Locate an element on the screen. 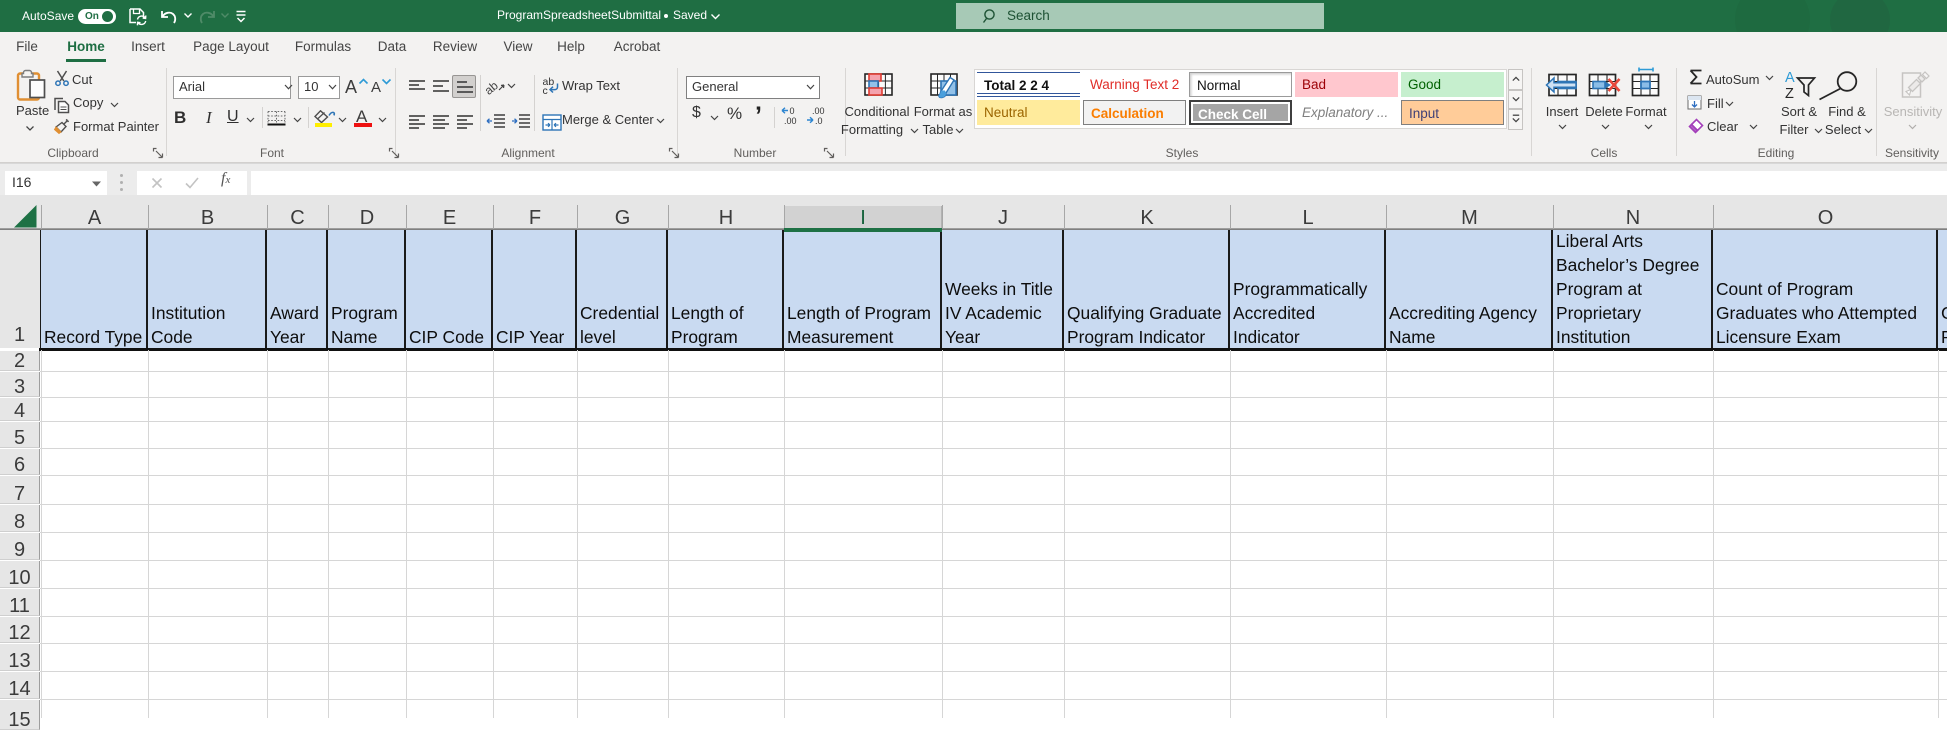 The height and width of the screenshot is (732, 1947). svg-text: Z is located at coordinates (1789, 92).